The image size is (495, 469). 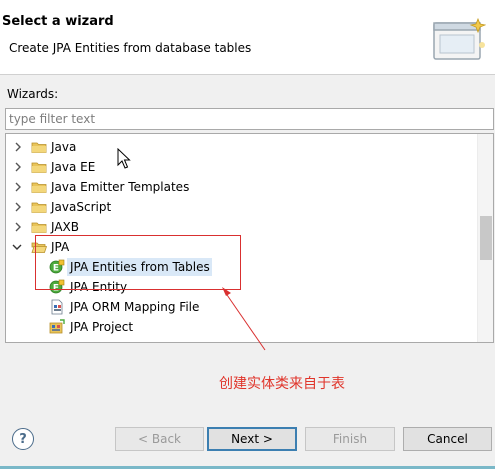 I want to click on tree-item-javascript: JavaScript, so click(x=242, y=207).